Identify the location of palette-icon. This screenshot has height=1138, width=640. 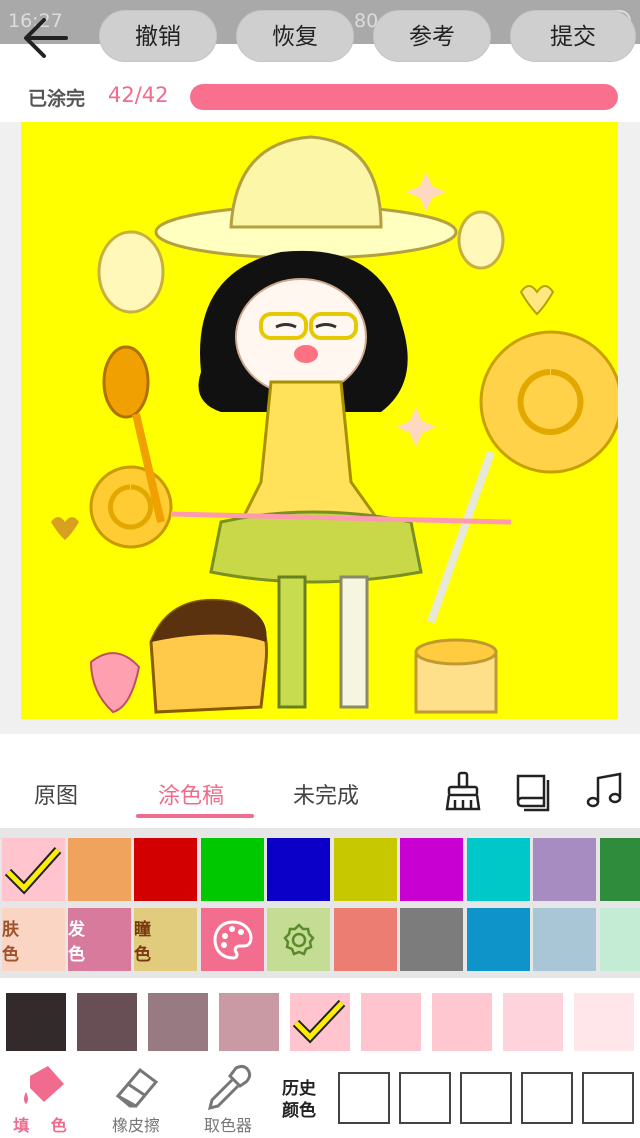
(232, 939).